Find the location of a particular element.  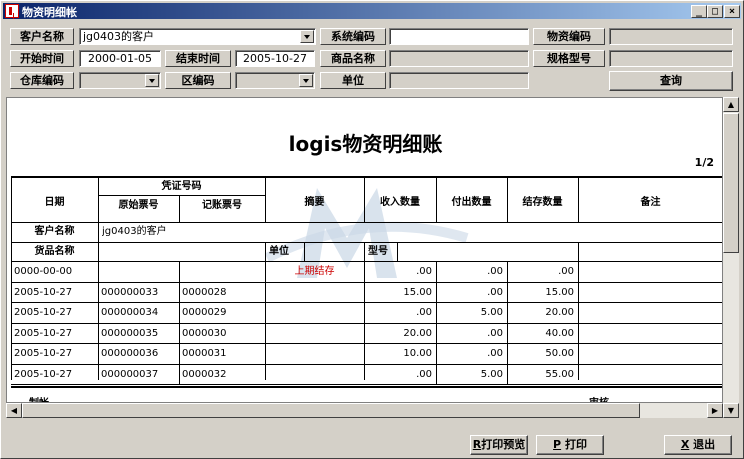

scroll-right-icon: ▶ is located at coordinates (715, 410).